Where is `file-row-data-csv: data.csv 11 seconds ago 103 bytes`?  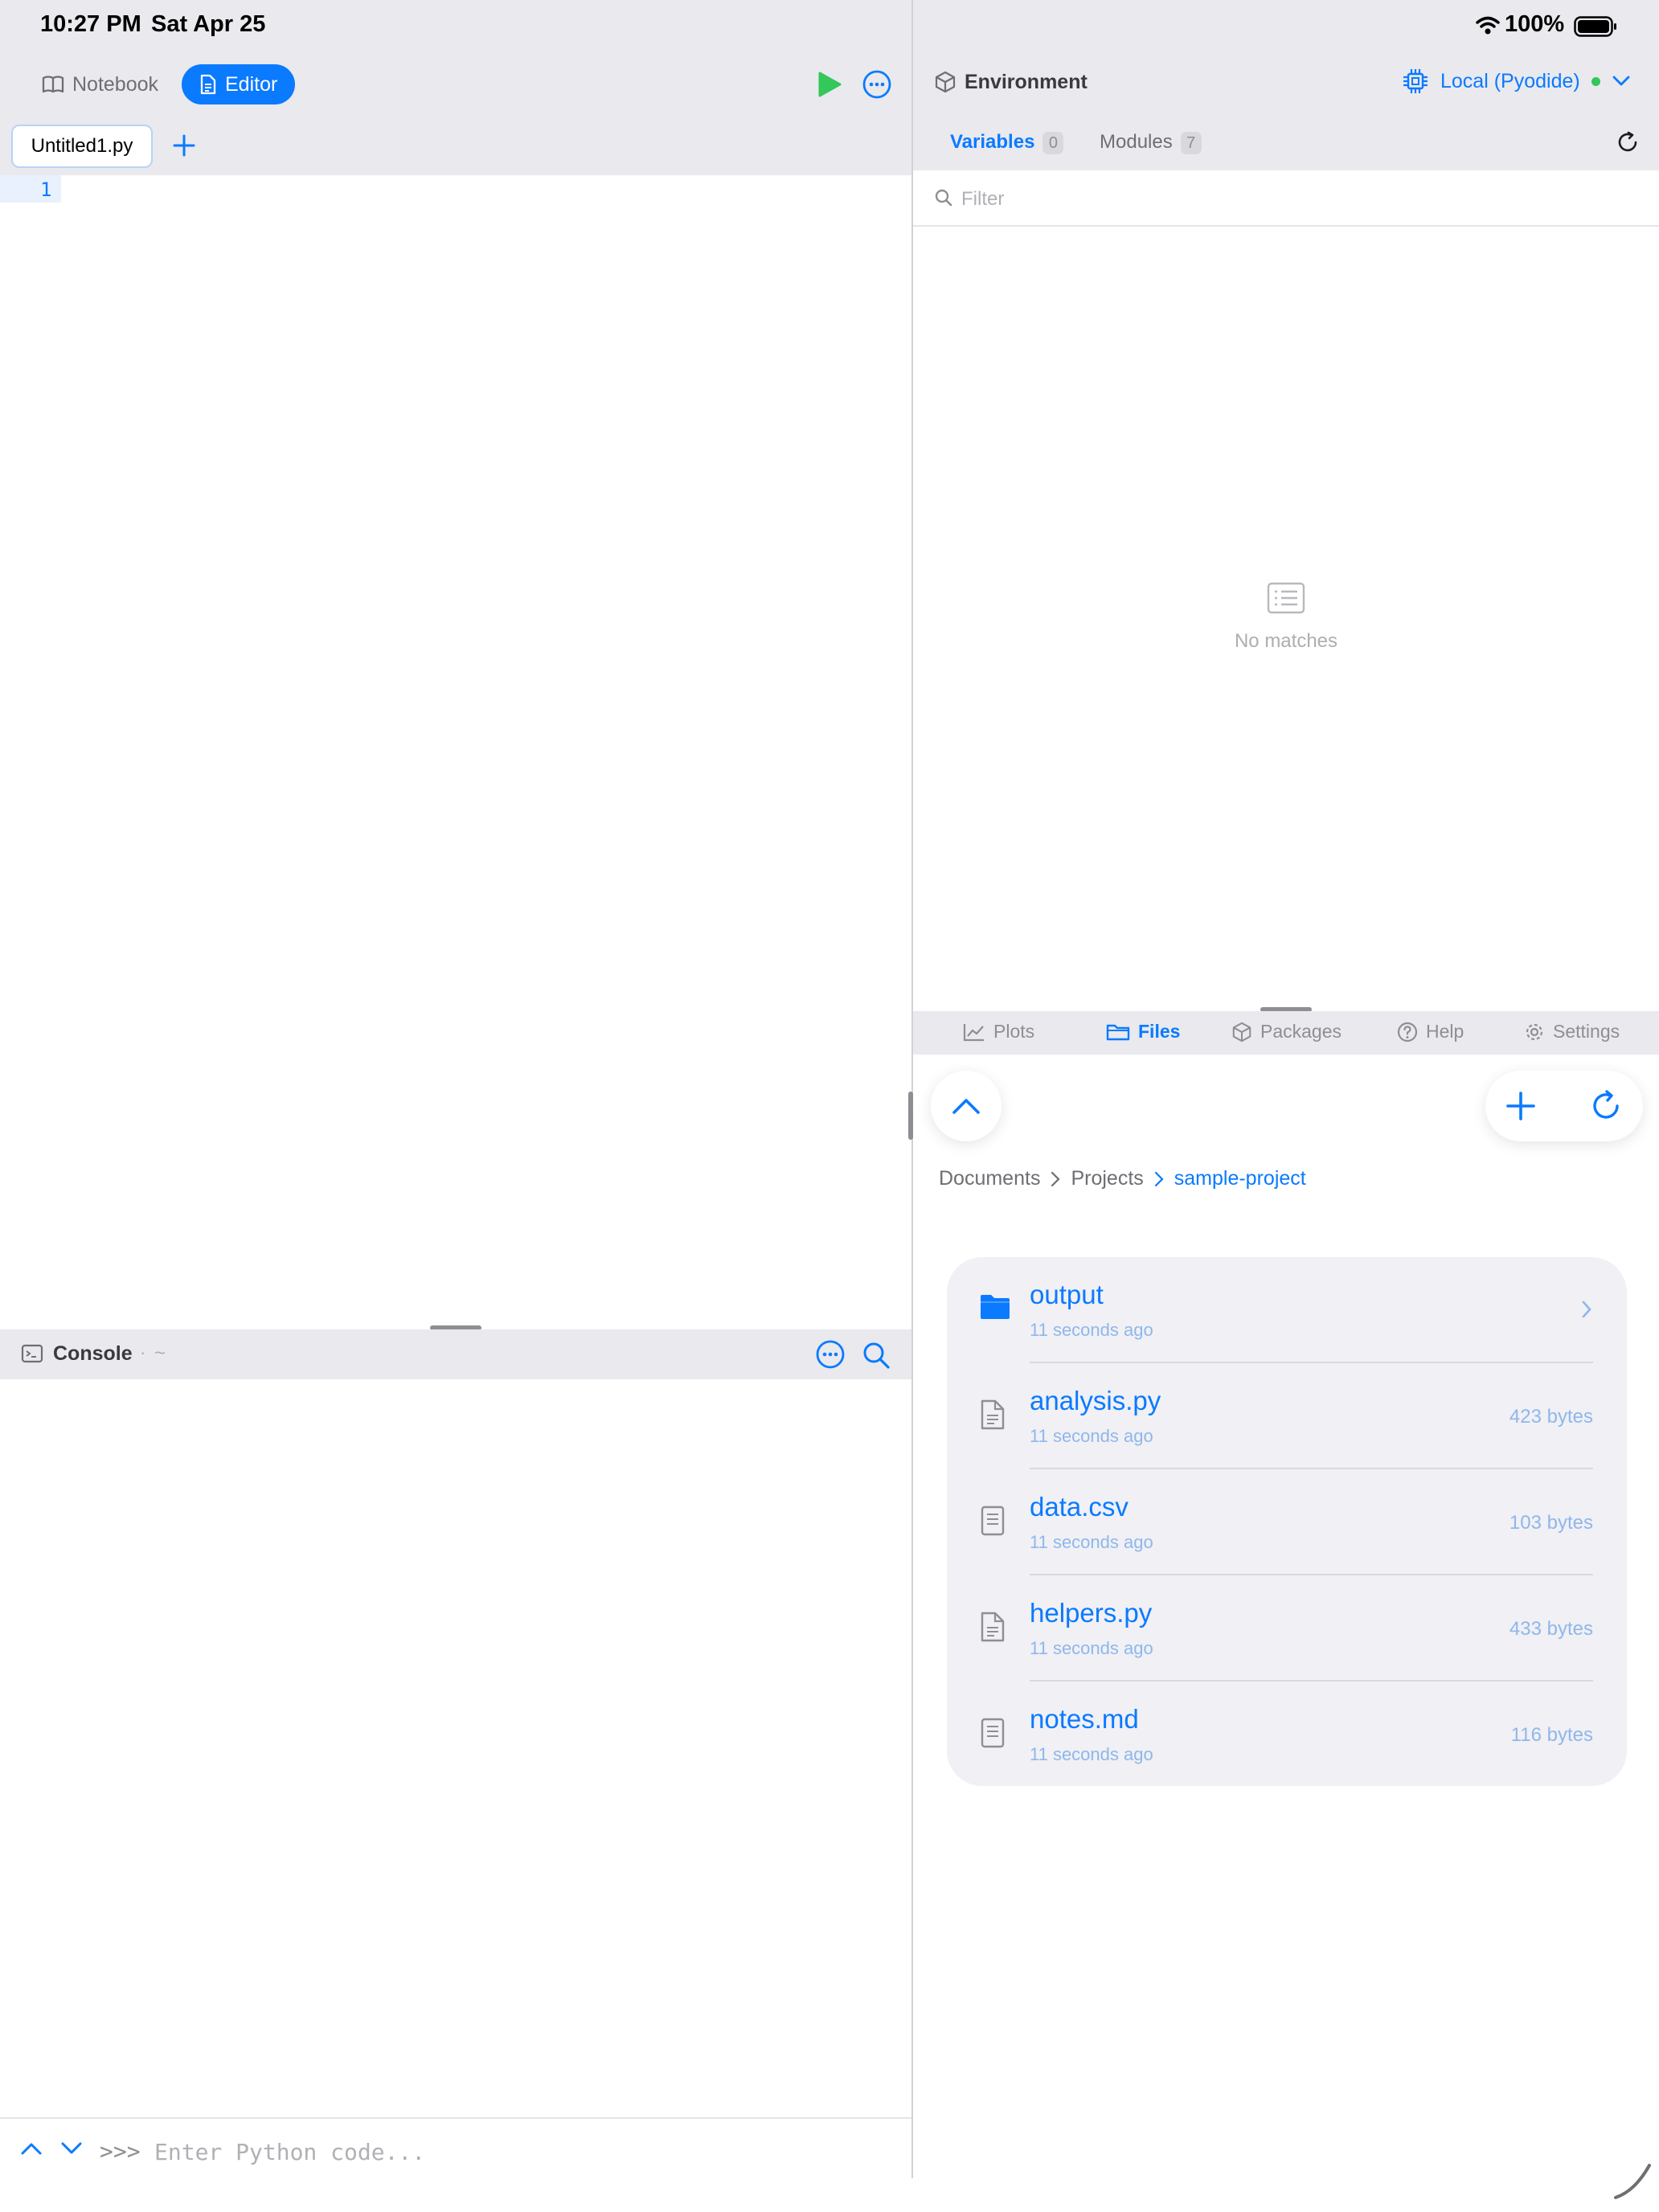 file-row-data-csv: data.csv 11 seconds ago 103 bytes is located at coordinates (1287, 1522).